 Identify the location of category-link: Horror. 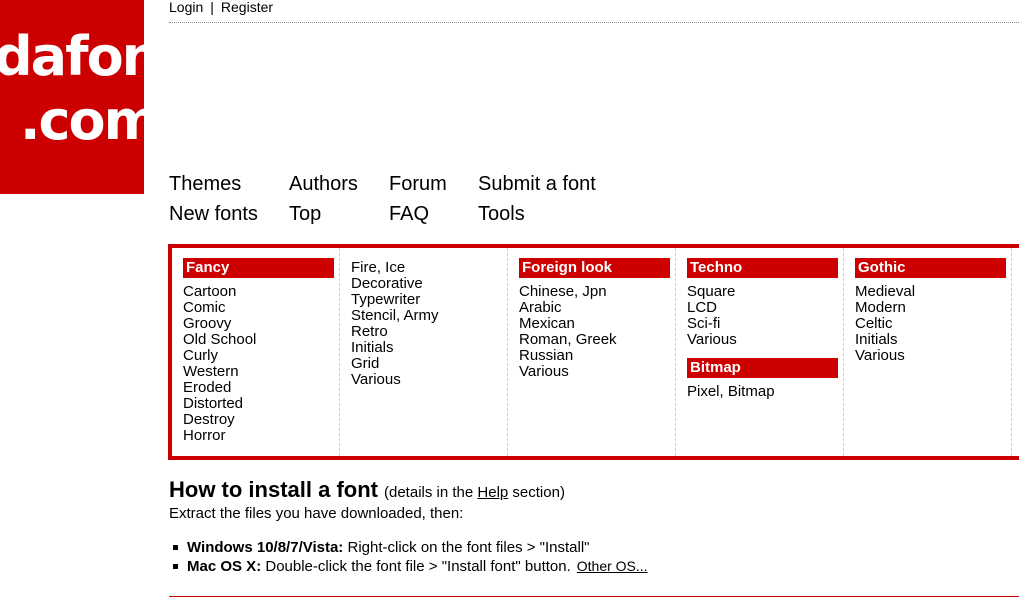
(258, 436).